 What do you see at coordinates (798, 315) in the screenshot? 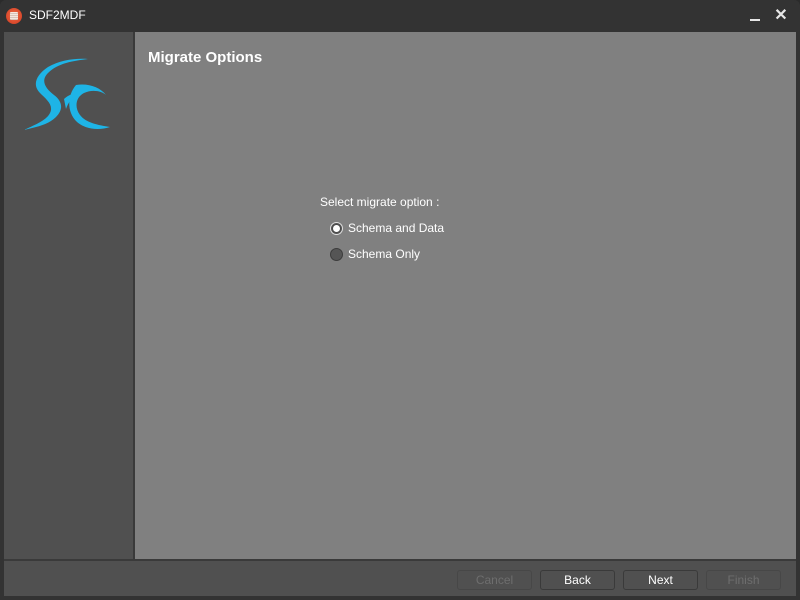
I see `window-frame-right` at bounding box center [798, 315].